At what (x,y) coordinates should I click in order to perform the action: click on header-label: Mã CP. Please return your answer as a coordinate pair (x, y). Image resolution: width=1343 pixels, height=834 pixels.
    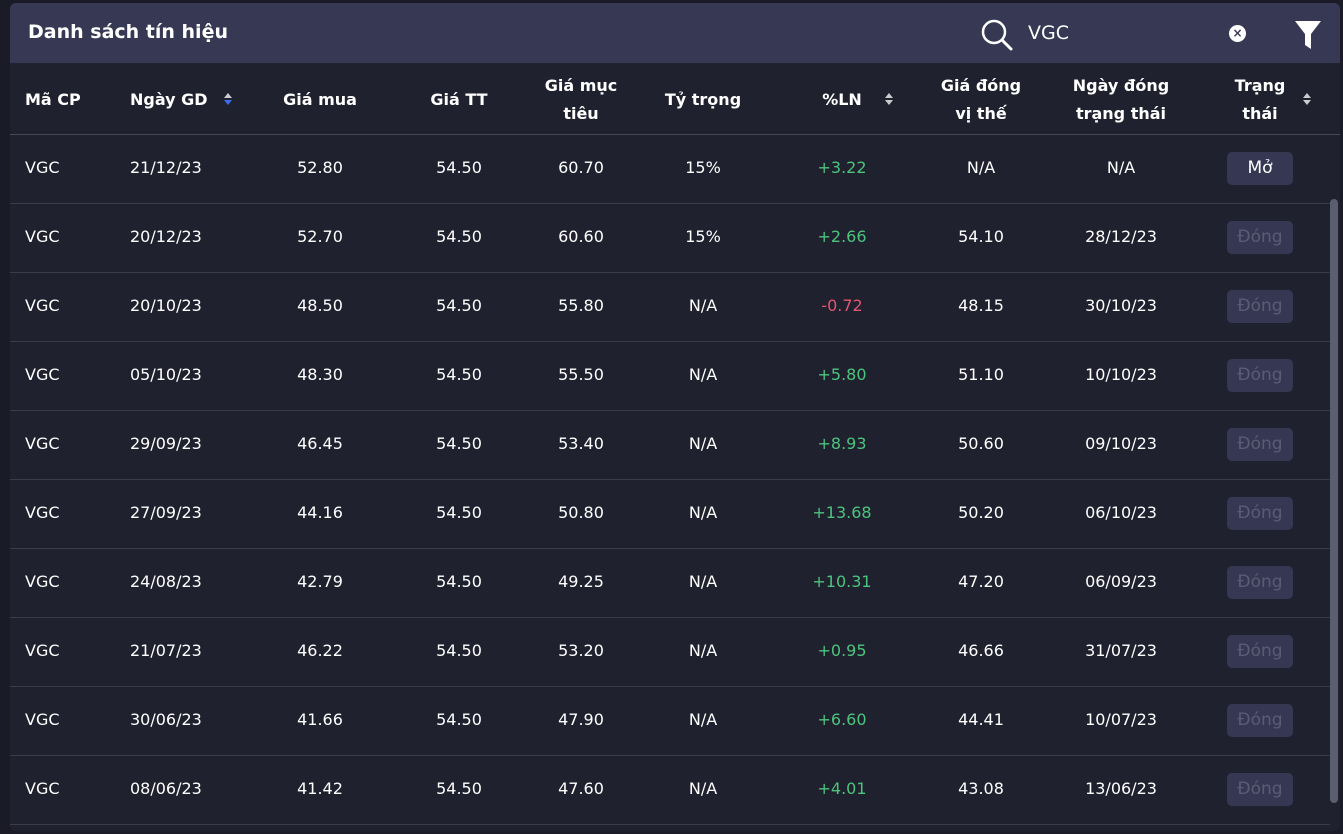
    Looking at the image, I should click on (53, 99).